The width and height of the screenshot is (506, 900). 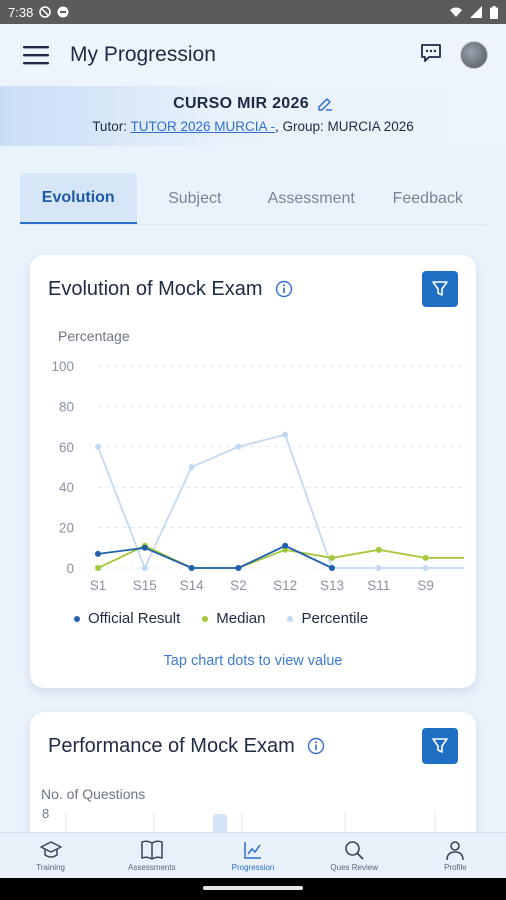 What do you see at coordinates (70, 568) in the screenshot?
I see `y-tick-label: 0` at bounding box center [70, 568].